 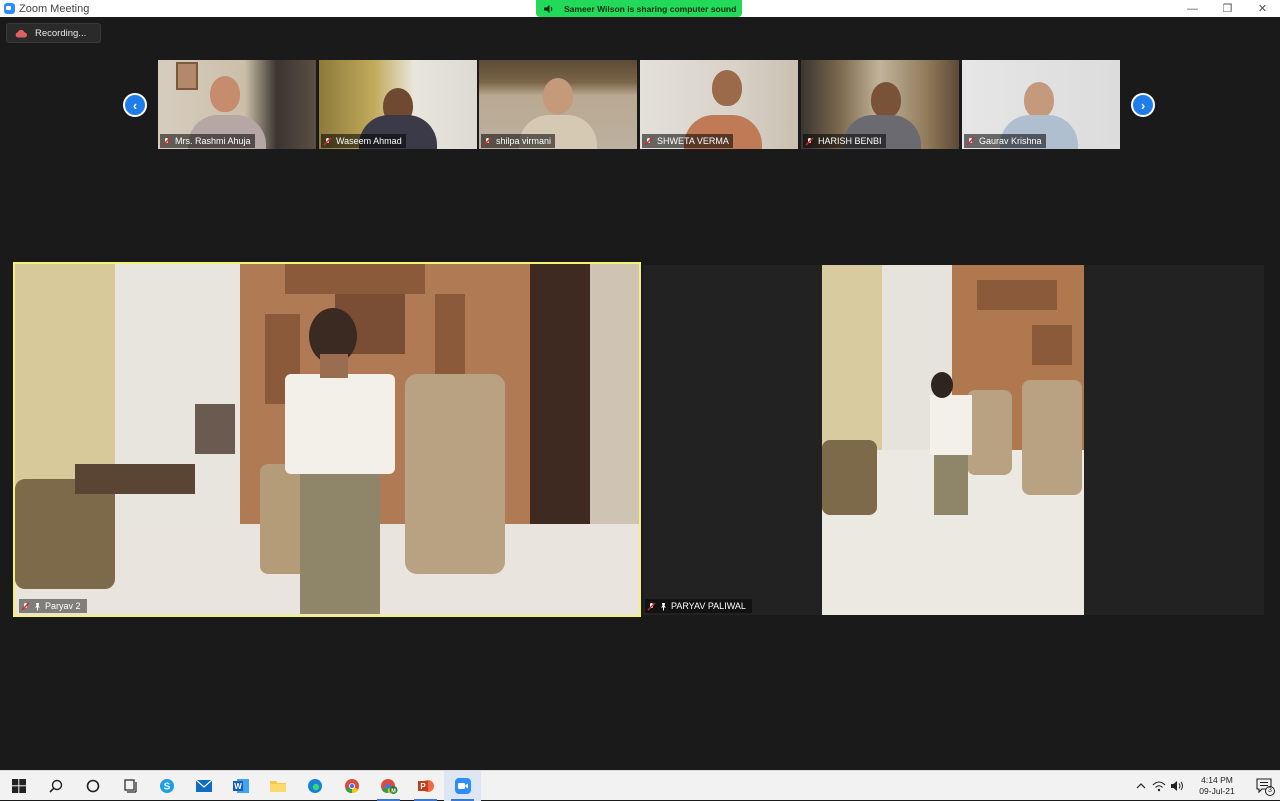 What do you see at coordinates (1217, 791) in the screenshot?
I see `clock-date: 09-Jul-21` at bounding box center [1217, 791].